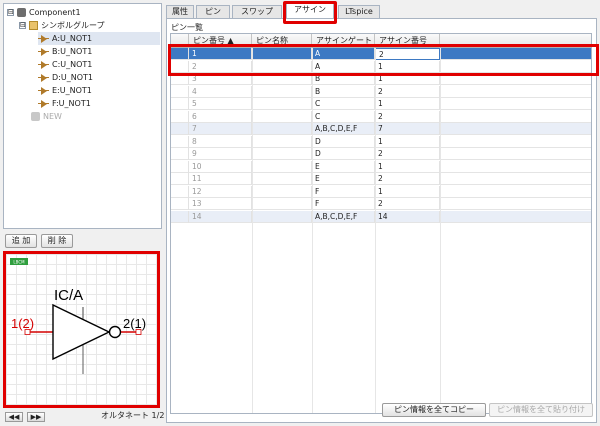 The height and width of the screenshot is (426, 600). What do you see at coordinates (310, 10) in the screenshot?
I see `tab-assign: アサイン` at bounding box center [310, 10].